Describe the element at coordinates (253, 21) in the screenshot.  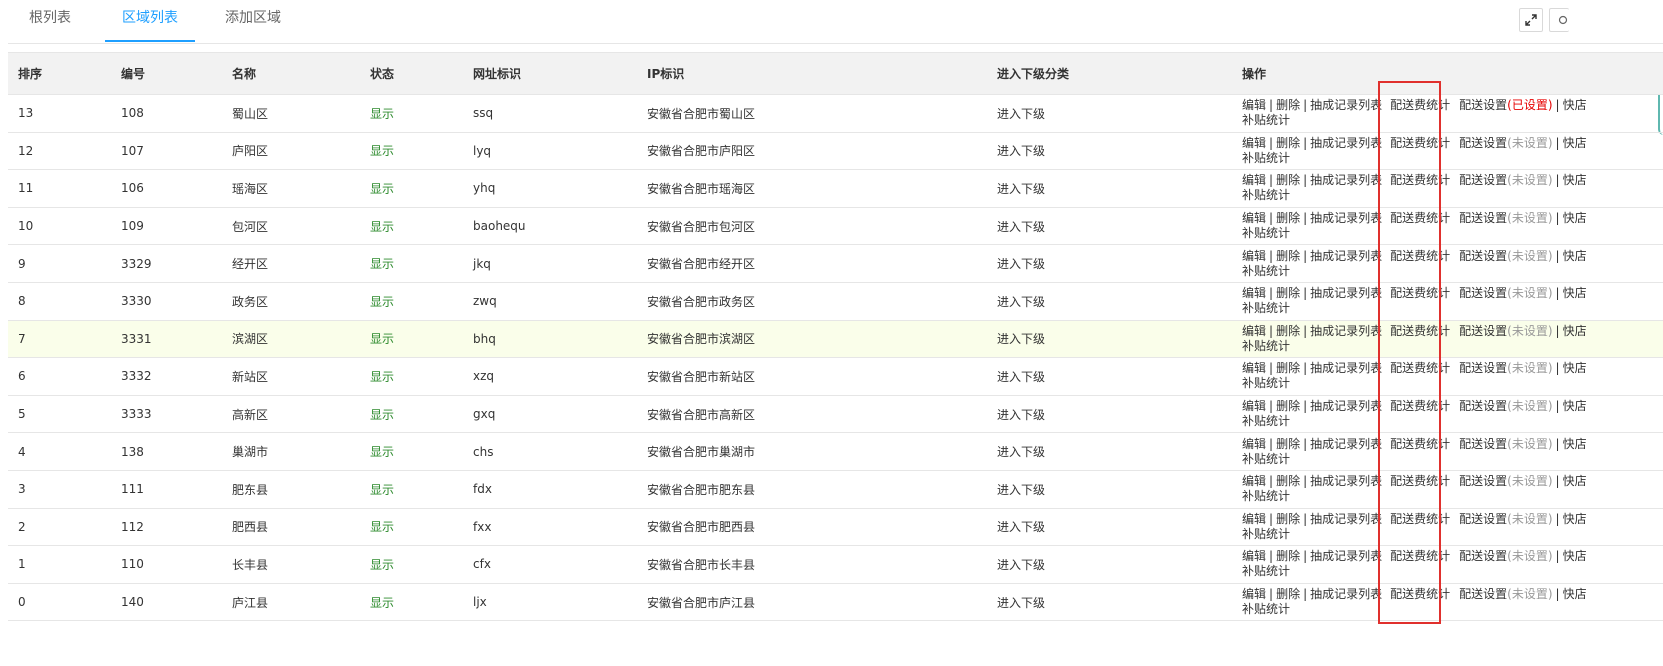
I see `tab-add-region: 添加区域` at that location.